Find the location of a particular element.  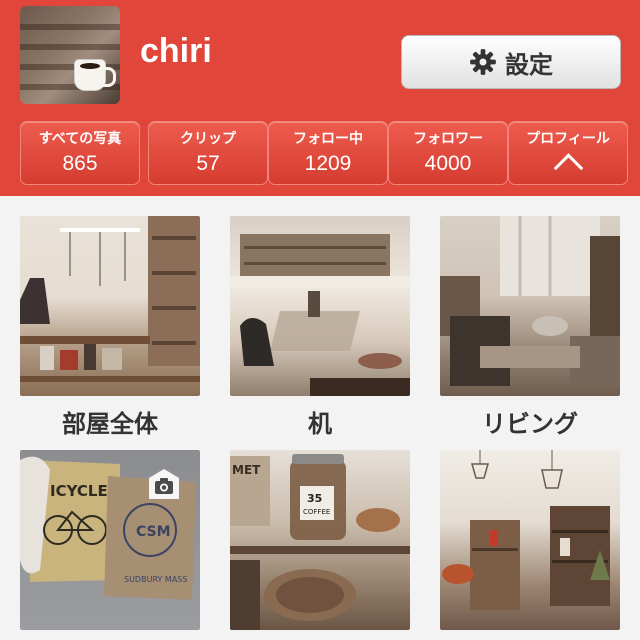

coffee-mug-image is located at coordinates (90, 75).